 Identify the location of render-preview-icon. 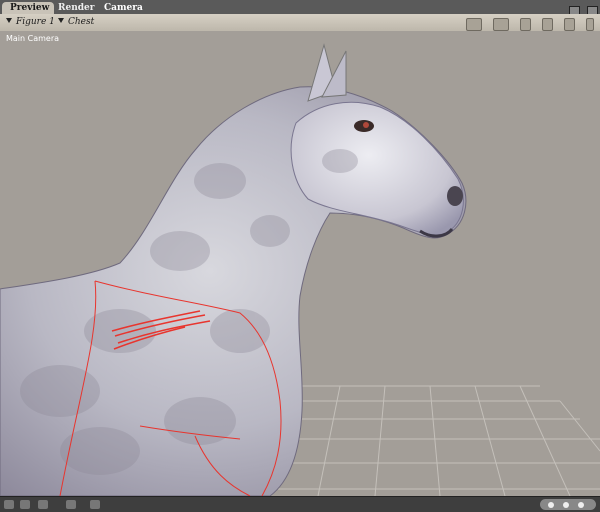
(473, 24).